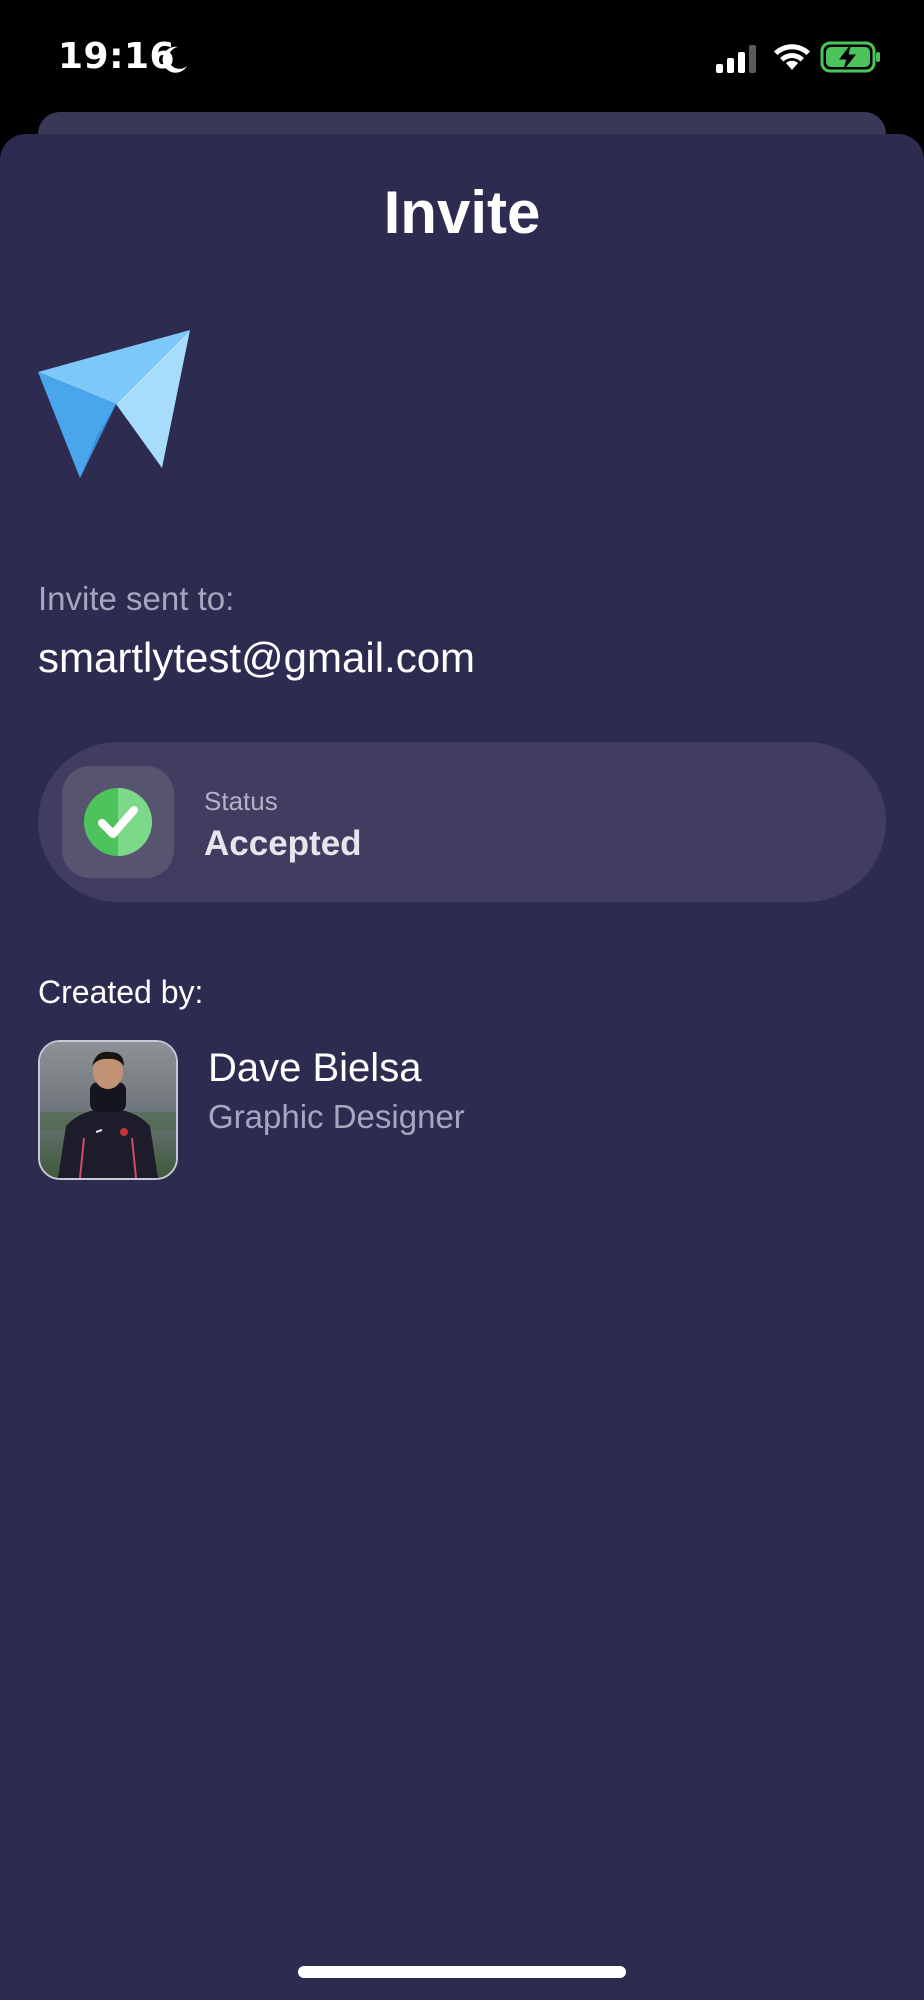  I want to click on status-icon-box, so click(118, 822).